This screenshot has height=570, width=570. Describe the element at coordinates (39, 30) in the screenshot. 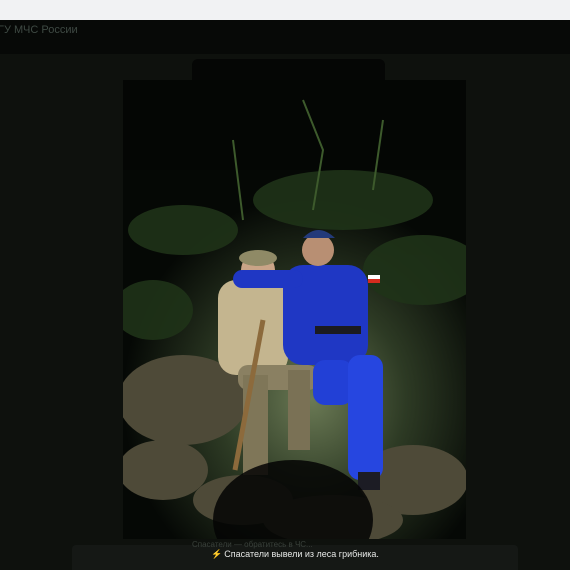

I see `channel-title: ГУ МЧС России` at that location.